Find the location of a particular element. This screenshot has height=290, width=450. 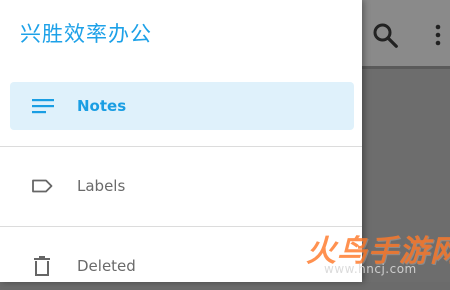

drawer-app-title: 兴胜效率办公 is located at coordinates (86, 34).